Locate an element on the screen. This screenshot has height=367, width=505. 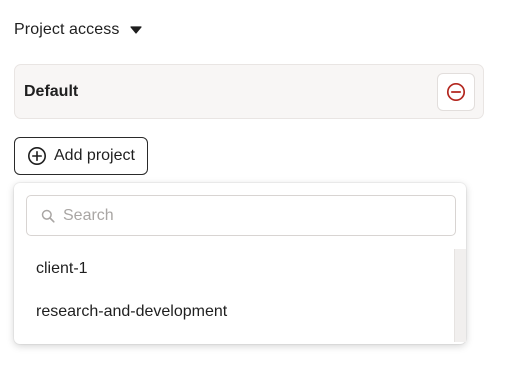
project-name: Default is located at coordinates (51, 91).